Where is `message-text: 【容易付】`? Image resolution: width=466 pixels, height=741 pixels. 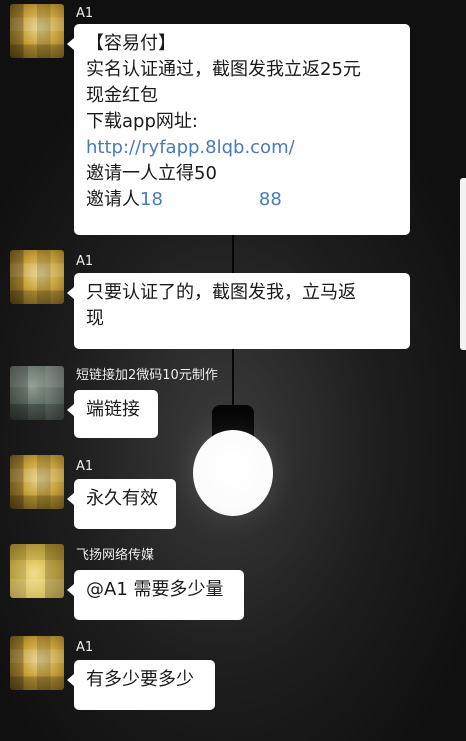 message-text: 【容易付】 is located at coordinates (131, 43).